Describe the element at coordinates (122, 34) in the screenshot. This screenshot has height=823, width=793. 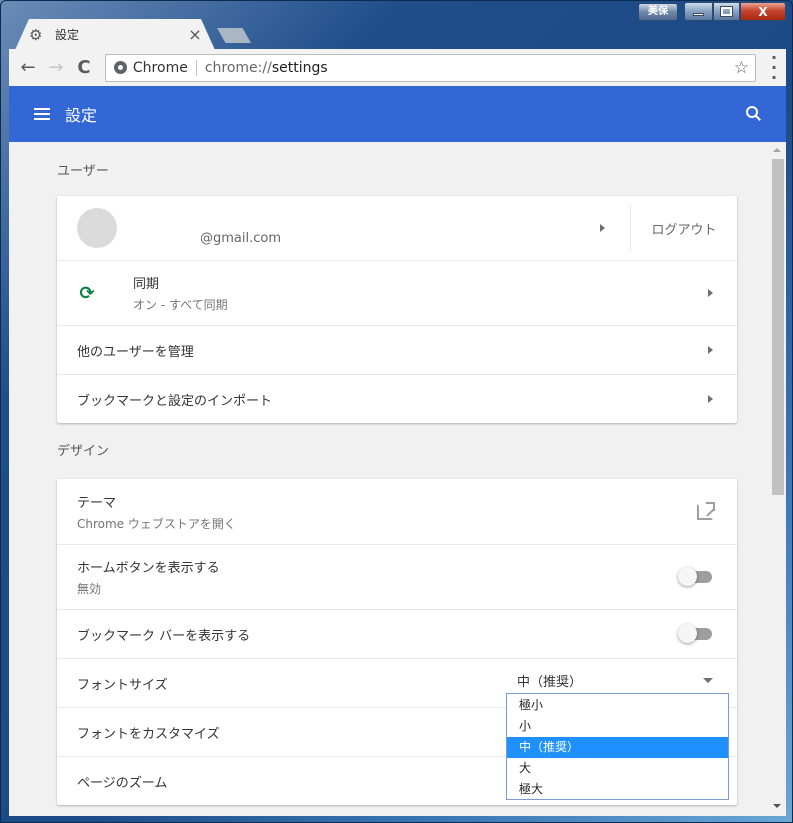
I see `tab-settings-content: ⚙ 設定 ×` at that location.